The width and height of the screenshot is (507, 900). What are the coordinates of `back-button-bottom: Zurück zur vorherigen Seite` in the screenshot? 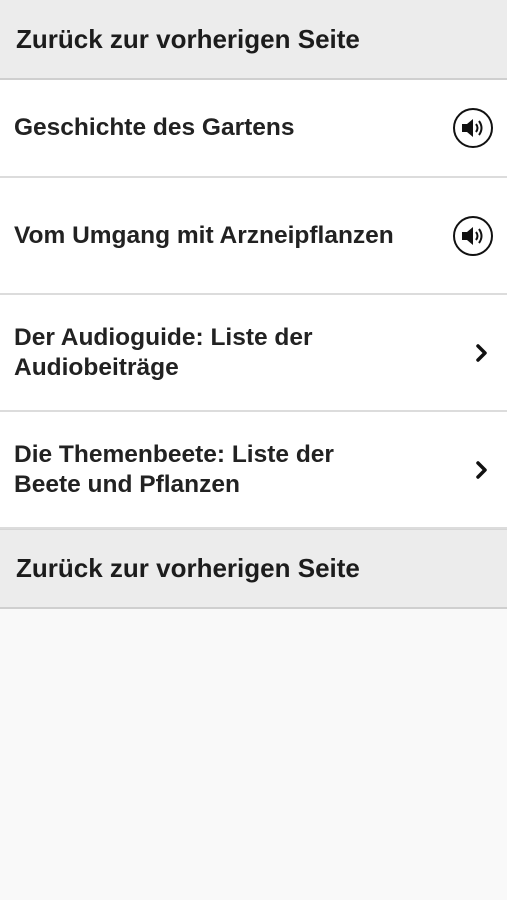 It's located at (253, 569).